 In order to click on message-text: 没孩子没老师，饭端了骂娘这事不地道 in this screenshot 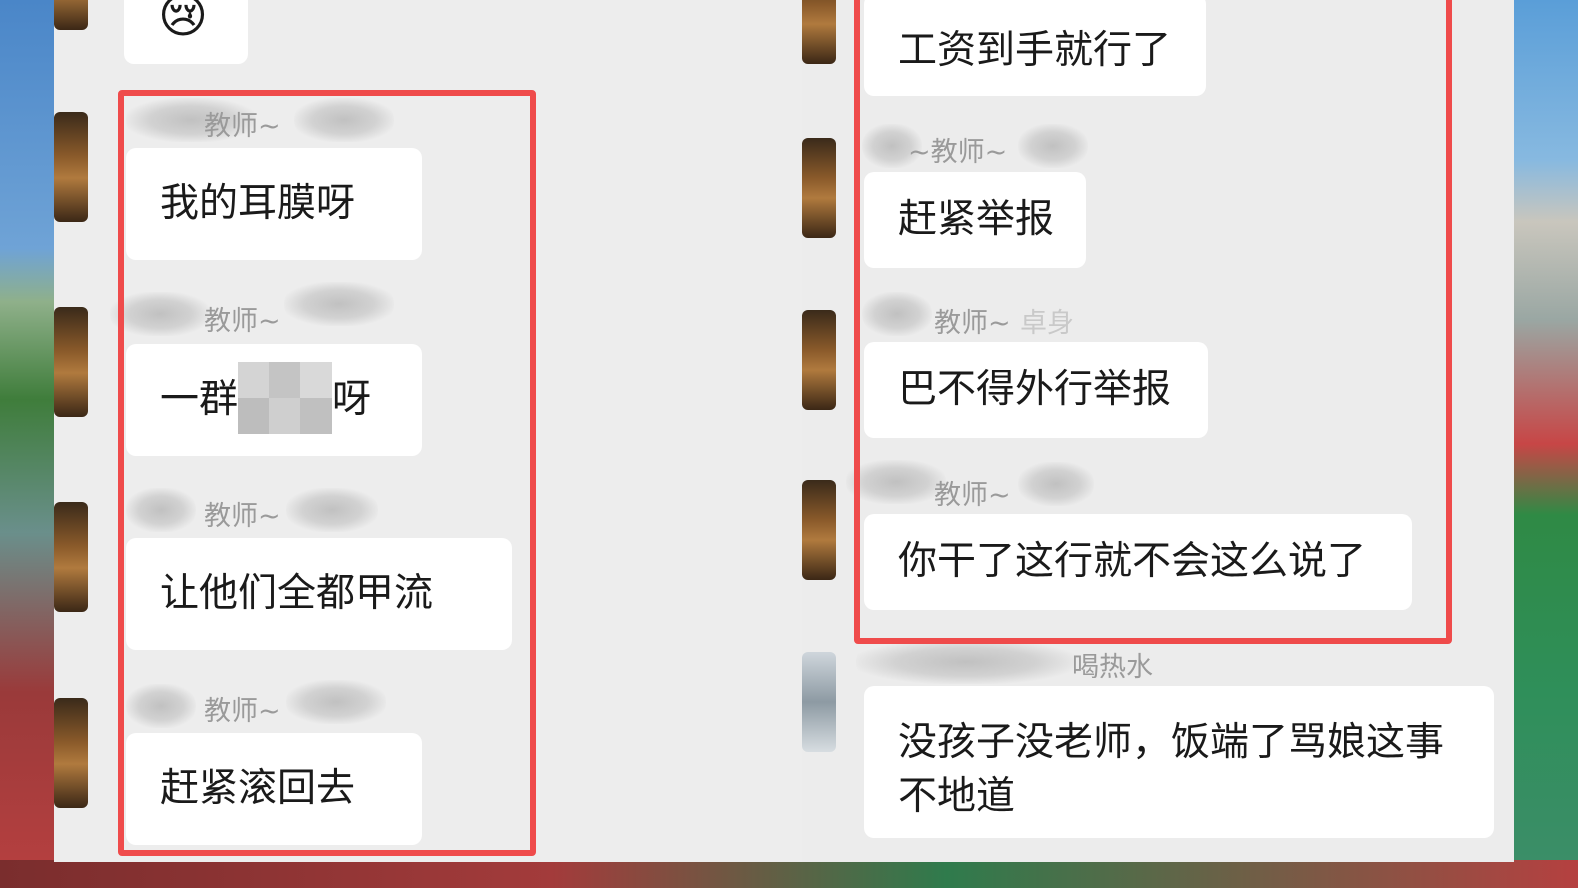, I will do `click(1171, 769)`.